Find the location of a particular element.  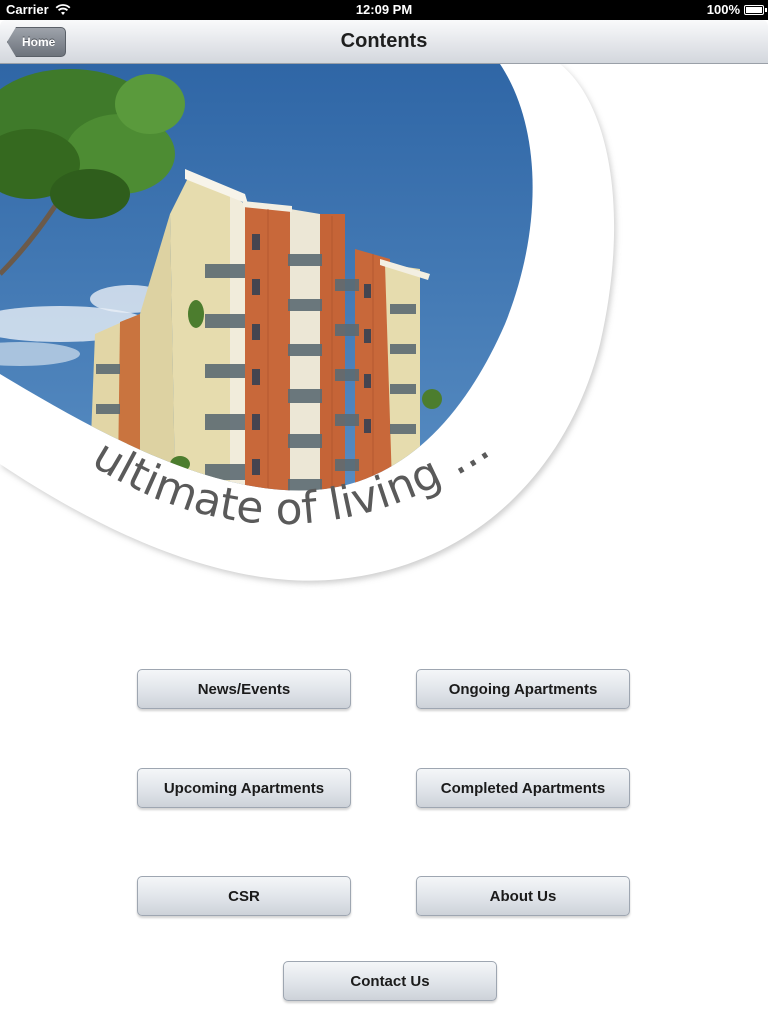

about-us-button: About Us is located at coordinates (523, 896).